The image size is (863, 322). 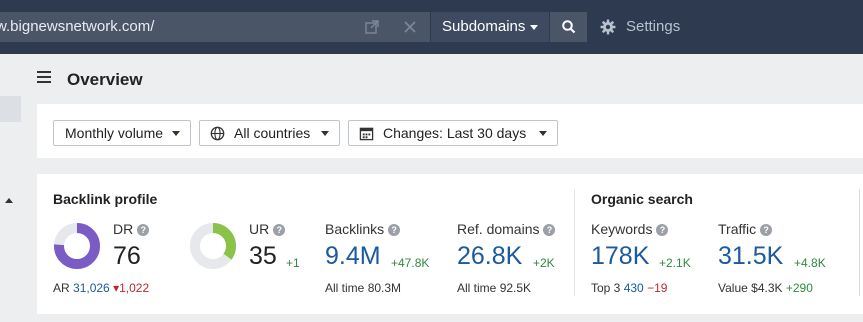 What do you see at coordinates (61, 288) in the screenshot?
I see `ar-label: AR` at bounding box center [61, 288].